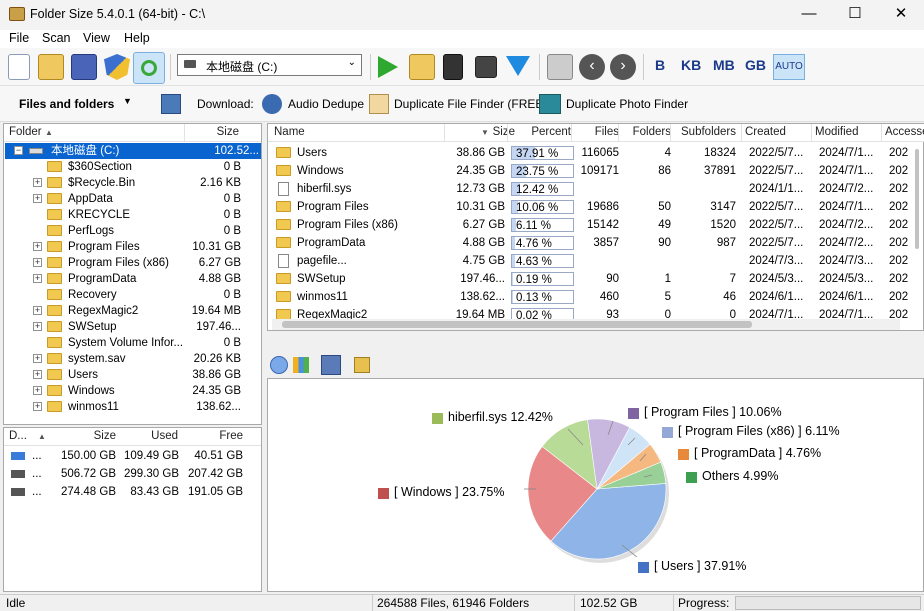 Image resolution: width=924 pixels, height=611 pixels. What do you see at coordinates (470, 104) in the screenshot?
I see `duplicate-file-finder-link: Duplicate File Finder (FREE)` at bounding box center [470, 104].